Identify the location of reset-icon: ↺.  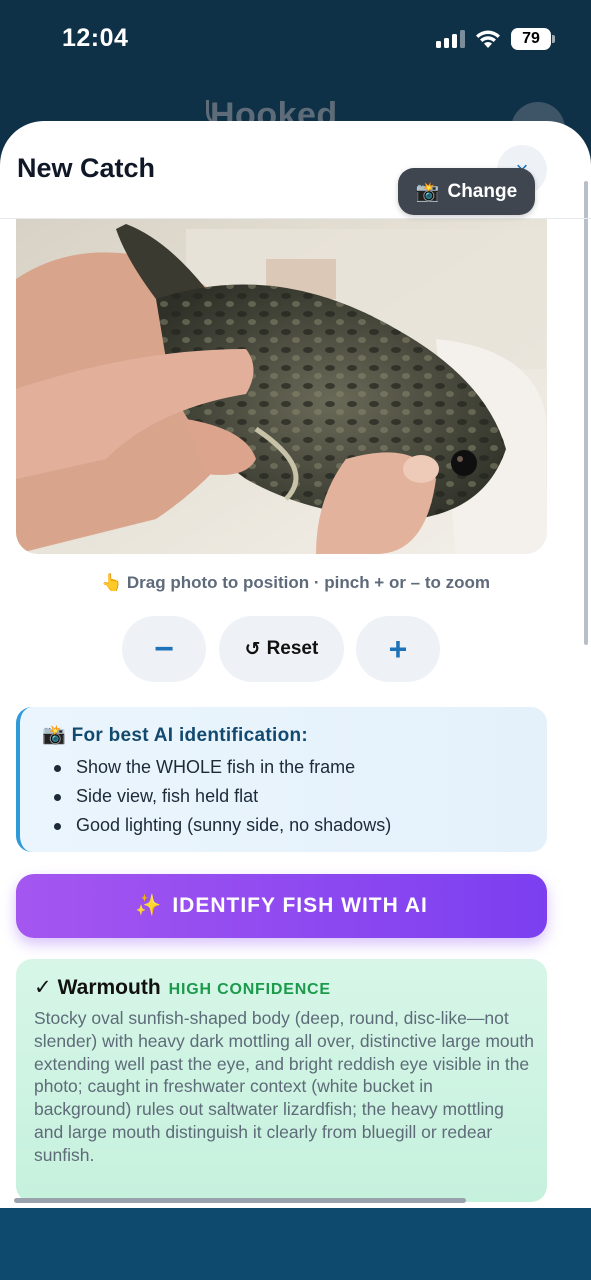
(252, 649).